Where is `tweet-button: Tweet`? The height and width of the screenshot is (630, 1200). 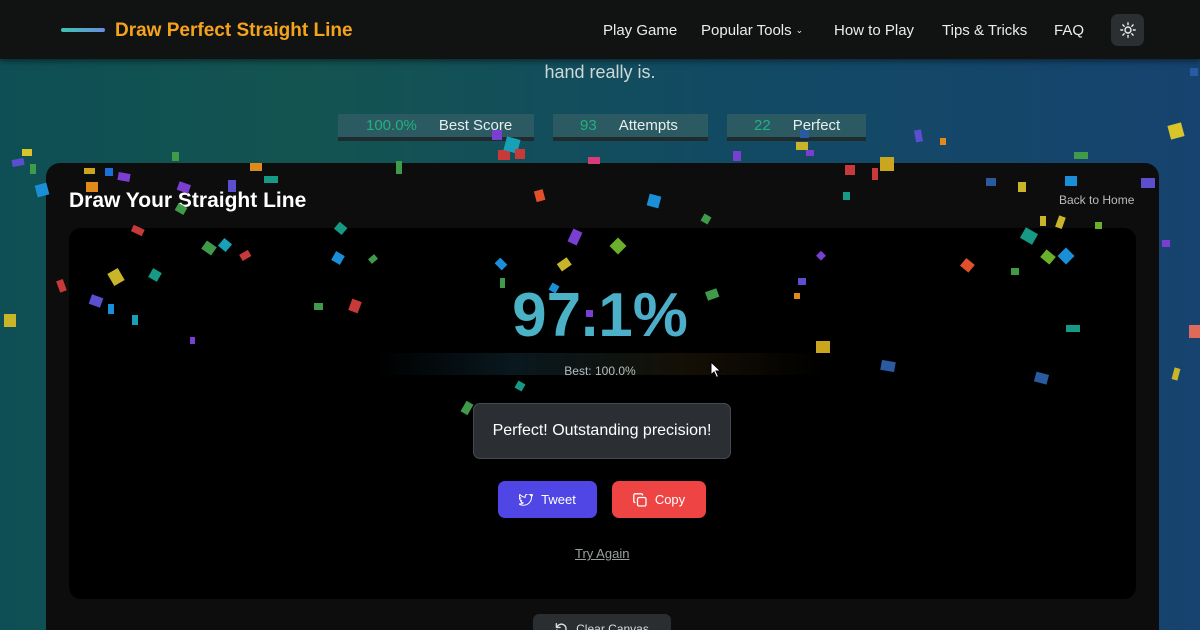 tweet-button: Tweet is located at coordinates (547, 499).